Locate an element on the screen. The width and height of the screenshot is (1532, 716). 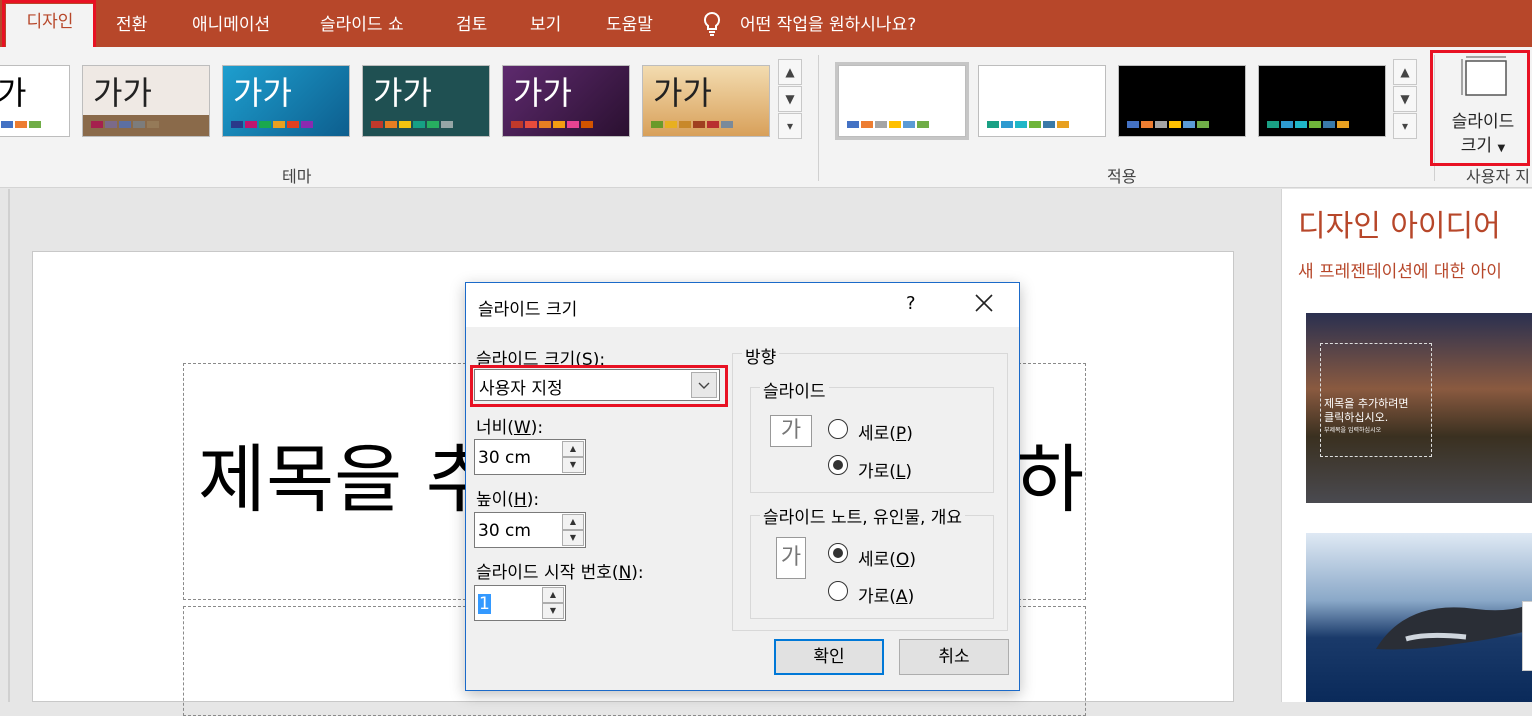
notes-landscape-key: A is located at coordinates (901, 597).